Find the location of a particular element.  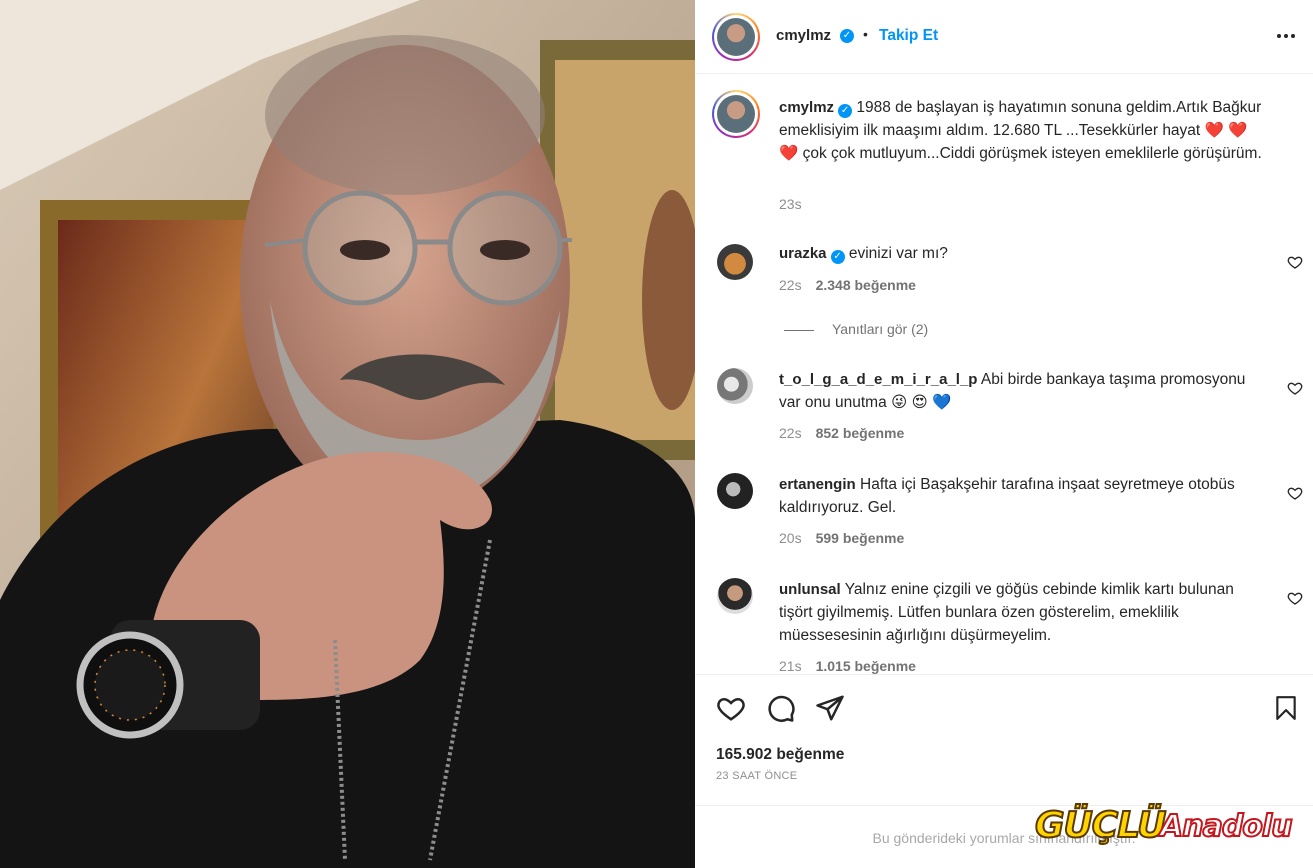

follow-button: Takip Et is located at coordinates (908, 36).